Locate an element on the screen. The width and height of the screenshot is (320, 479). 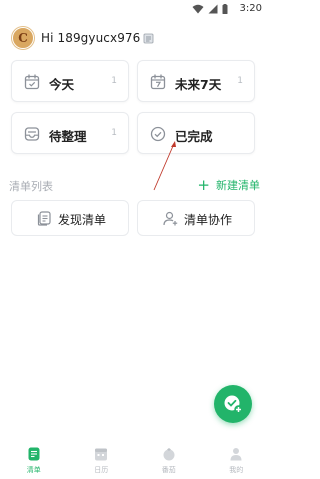
signal-icon is located at coordinates (213, 9).